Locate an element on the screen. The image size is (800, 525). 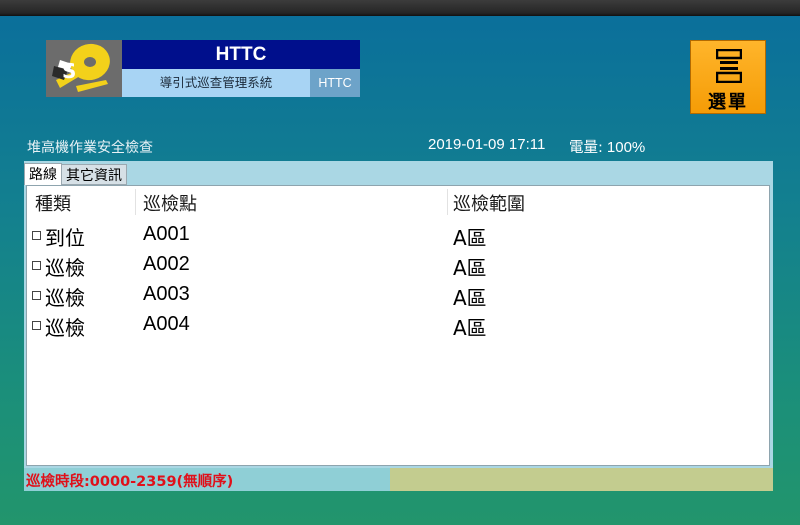
tab-route: 路線 is located at coordinates (43, 174).